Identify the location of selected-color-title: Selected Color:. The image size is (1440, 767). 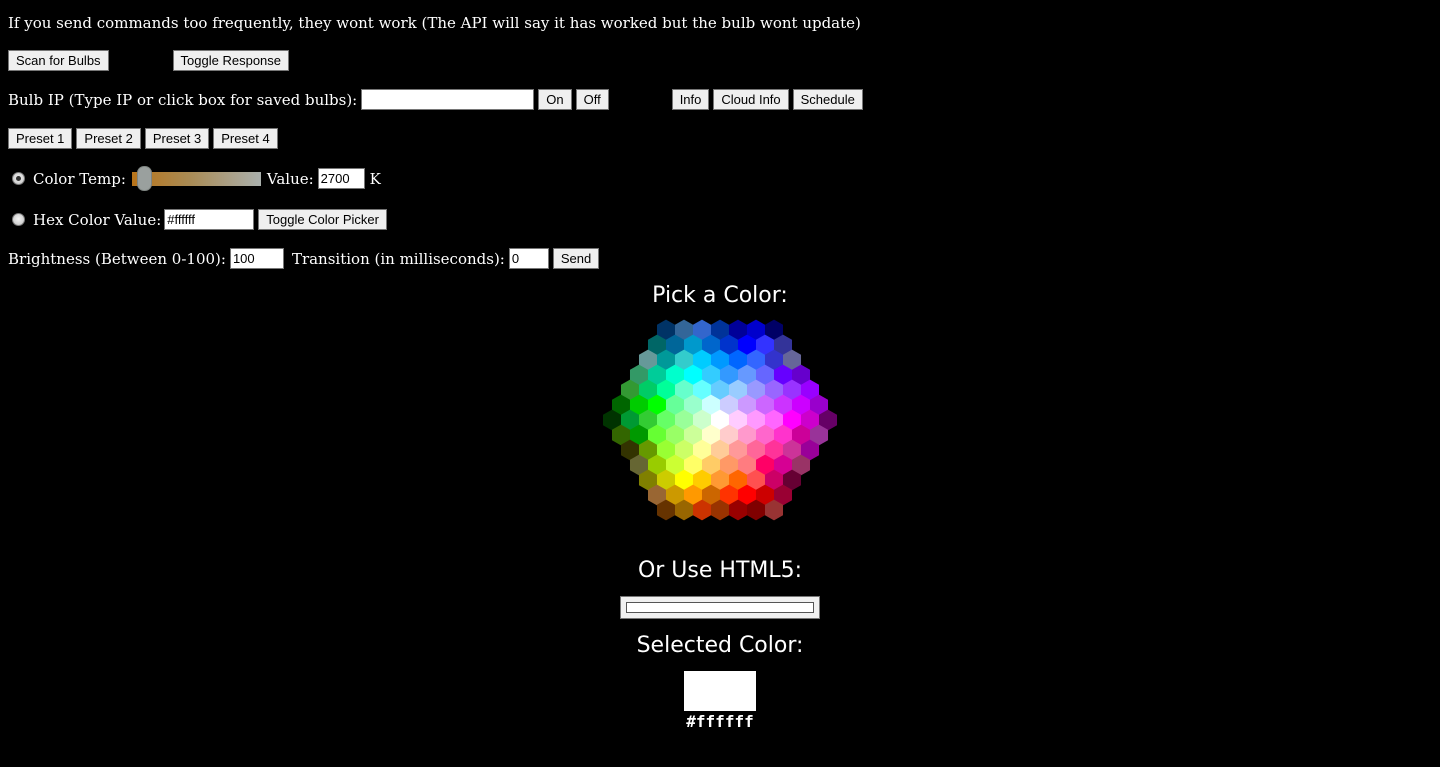
(720, 645).